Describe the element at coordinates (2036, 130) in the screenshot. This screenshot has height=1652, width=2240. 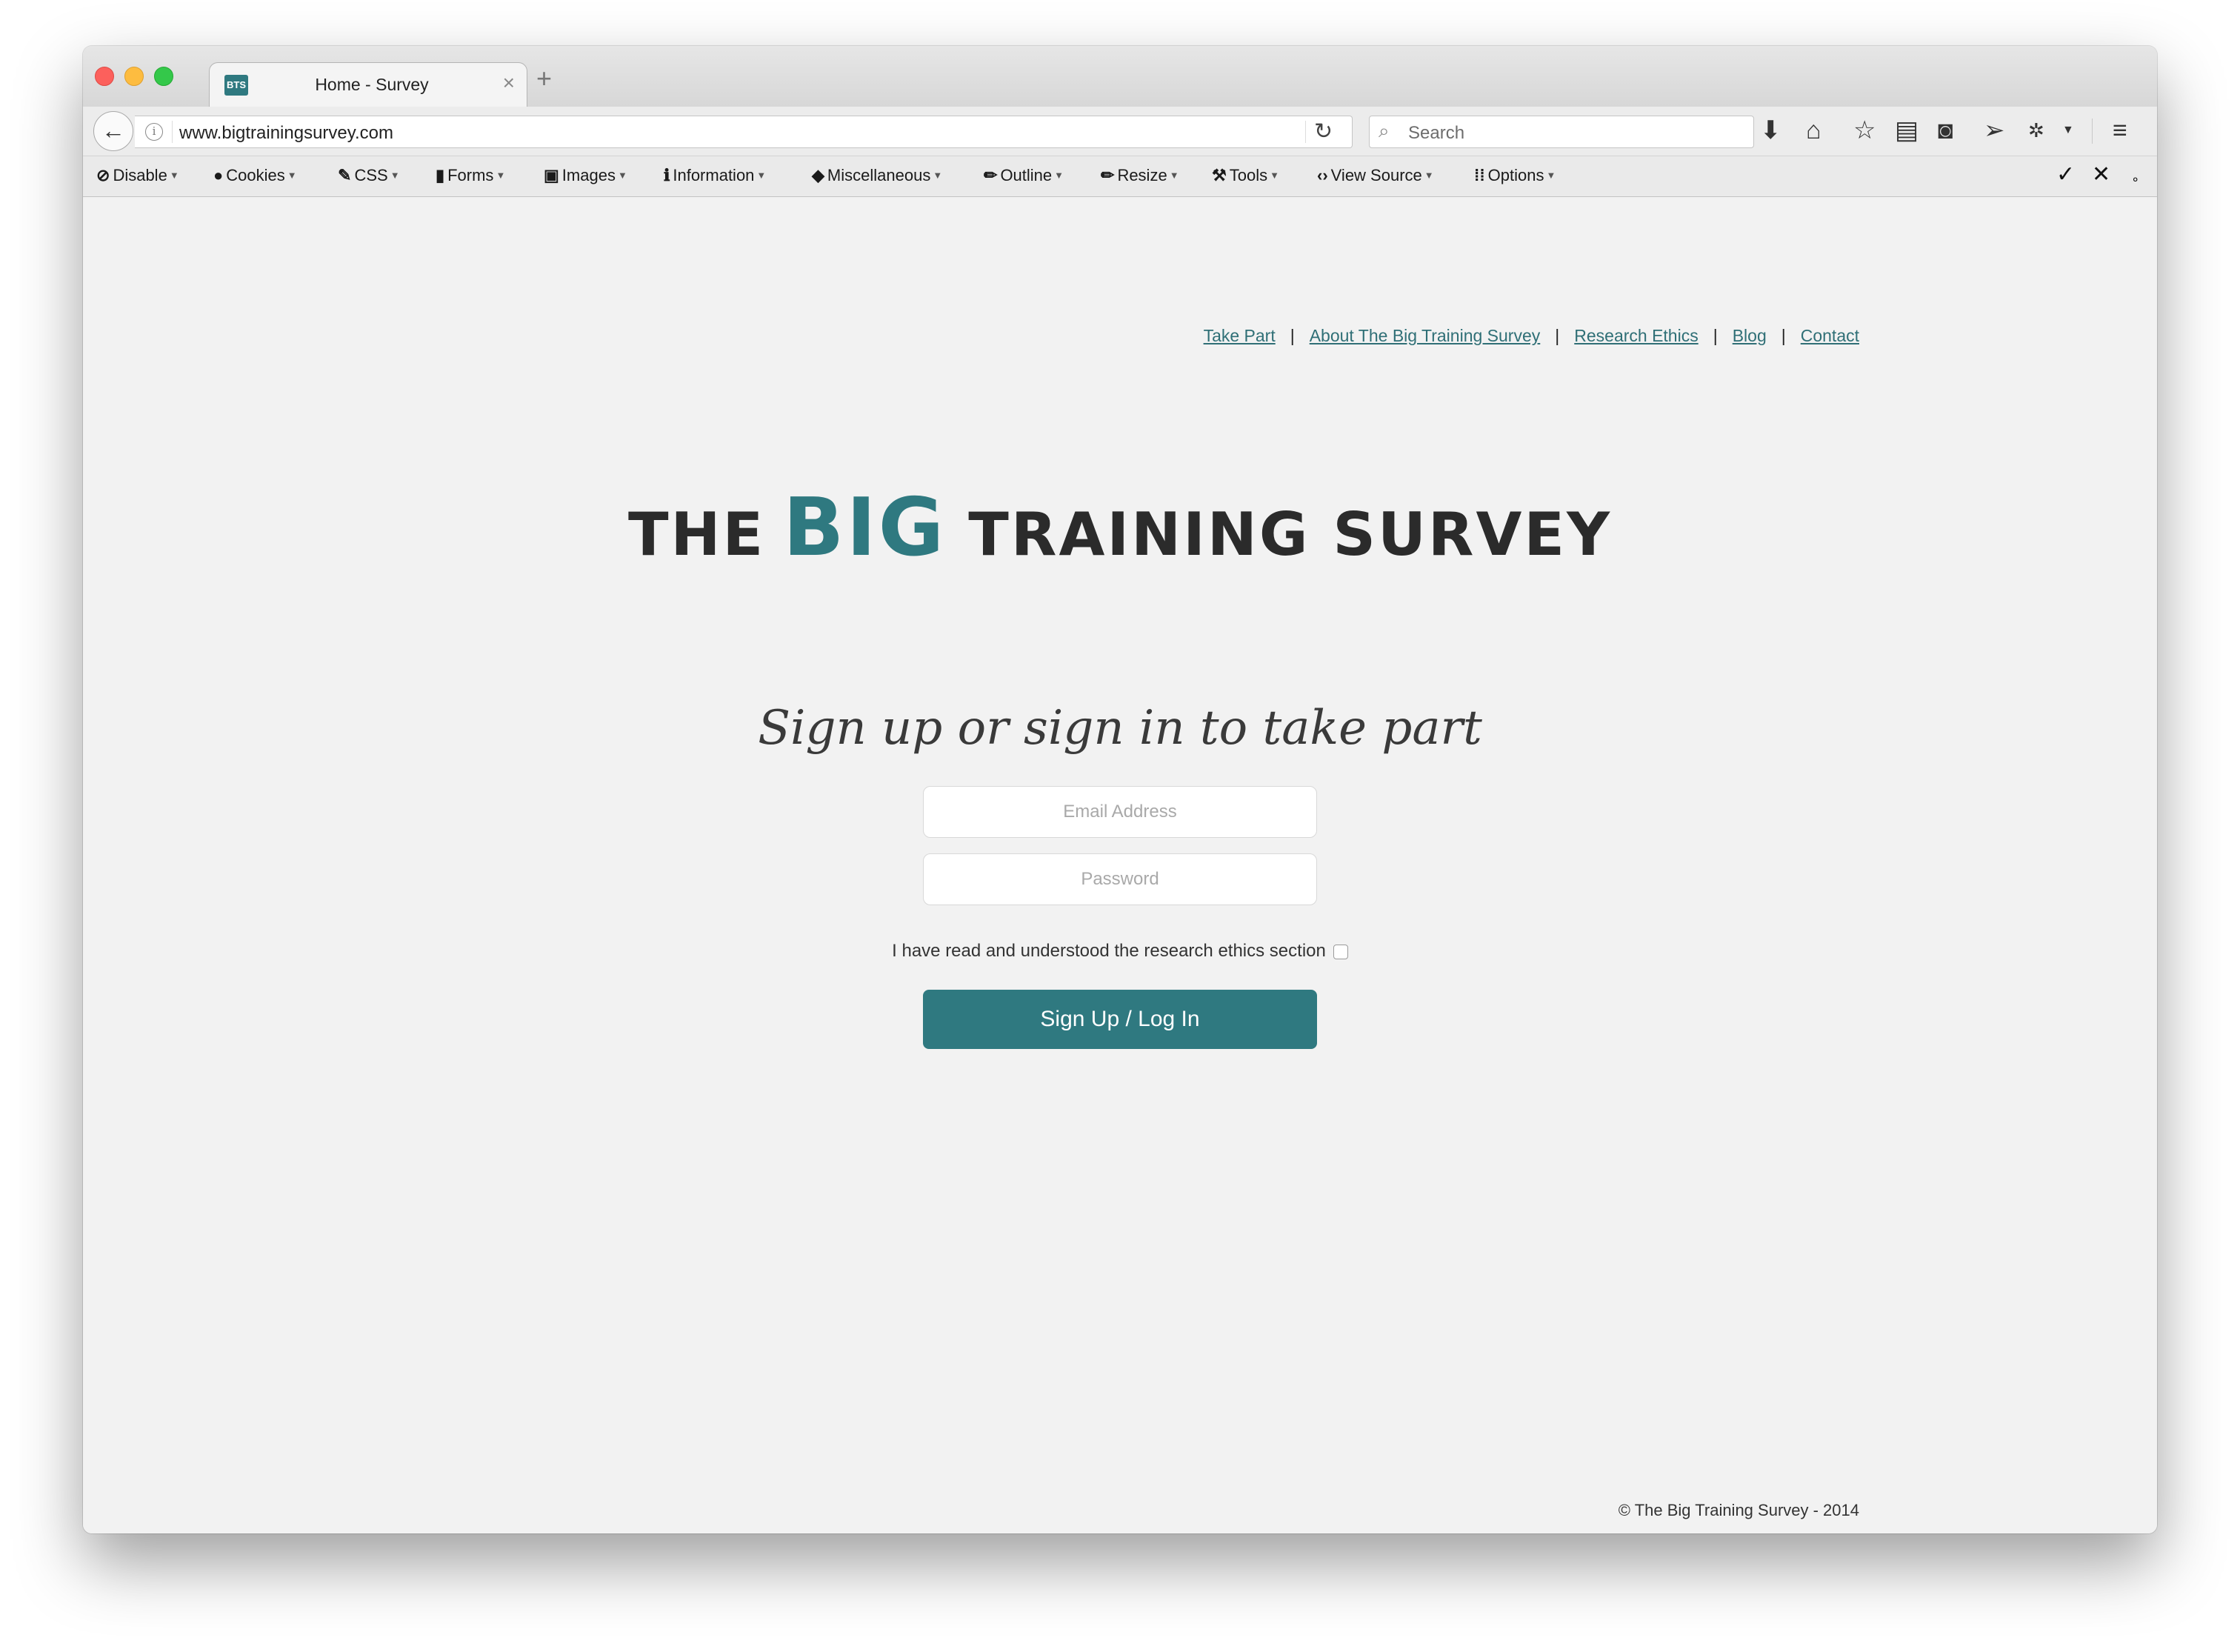
I see `extension-icon: ✲` at that location.